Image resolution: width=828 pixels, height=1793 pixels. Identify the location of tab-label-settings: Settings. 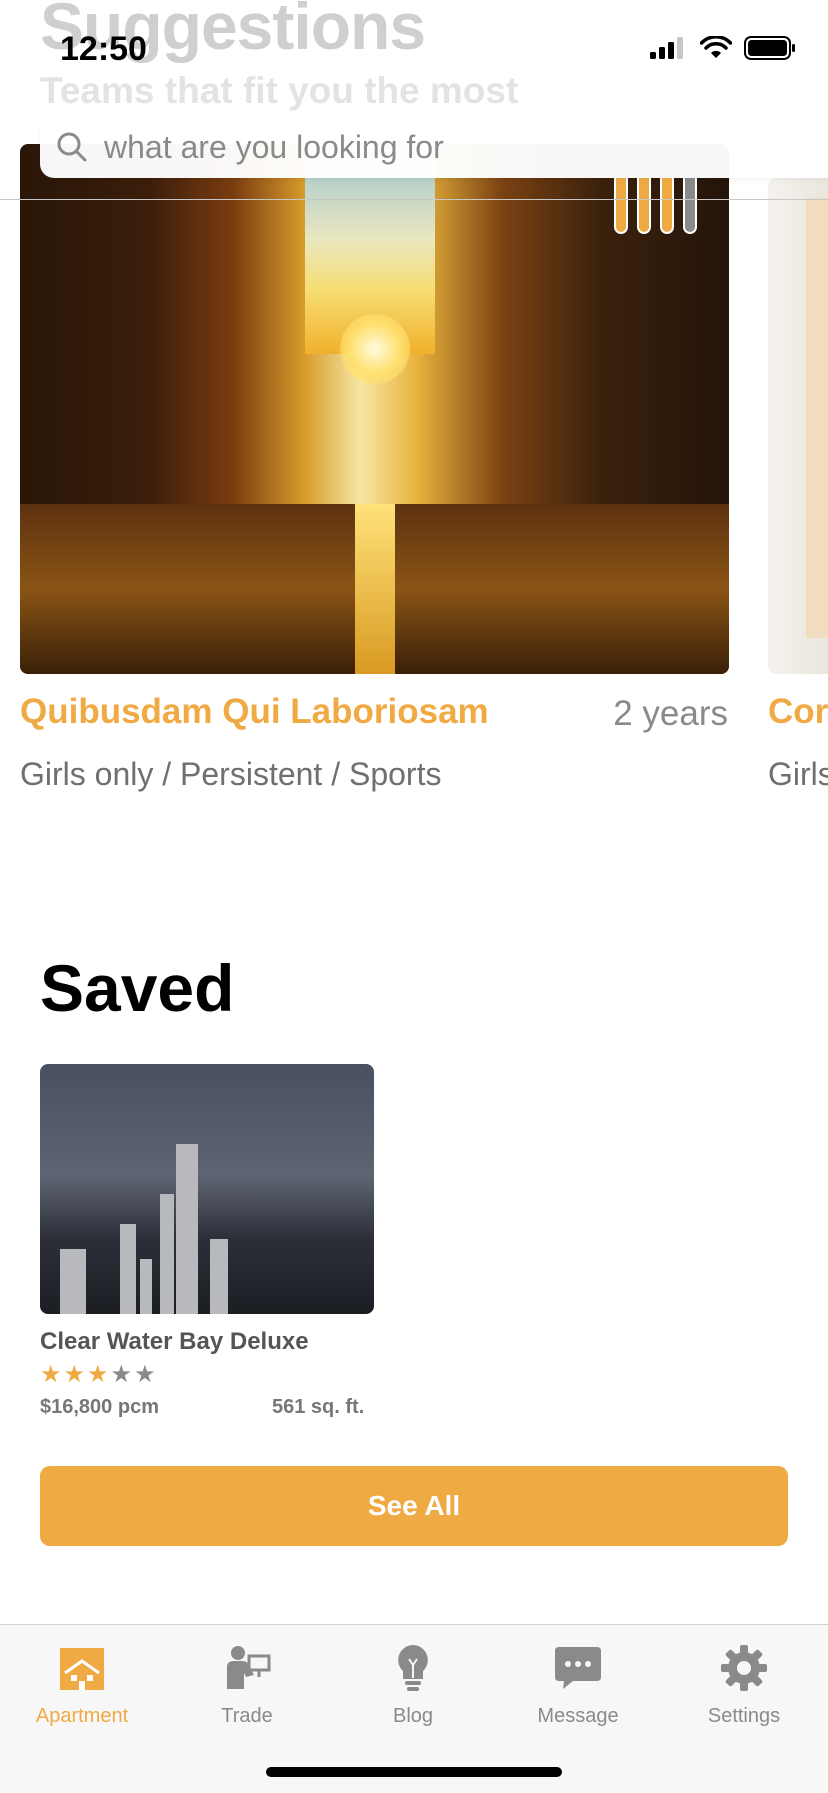
(744, 1716).